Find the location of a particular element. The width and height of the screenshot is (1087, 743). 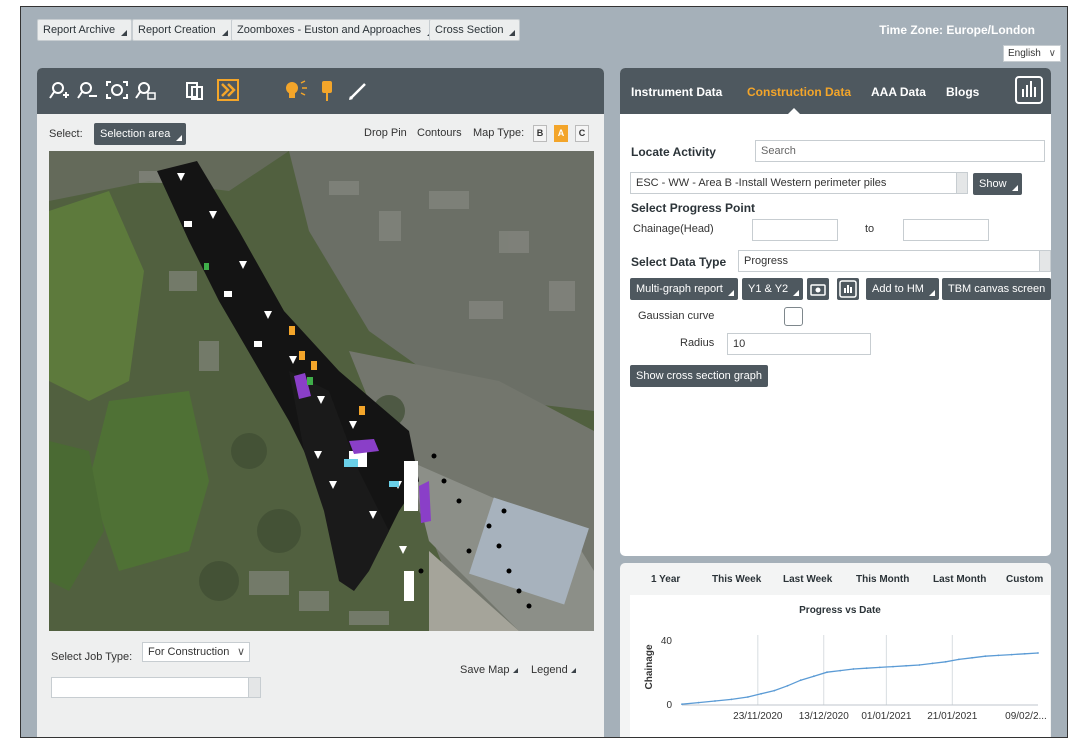

radius-label: Radius is located at coordinates (697, 343).